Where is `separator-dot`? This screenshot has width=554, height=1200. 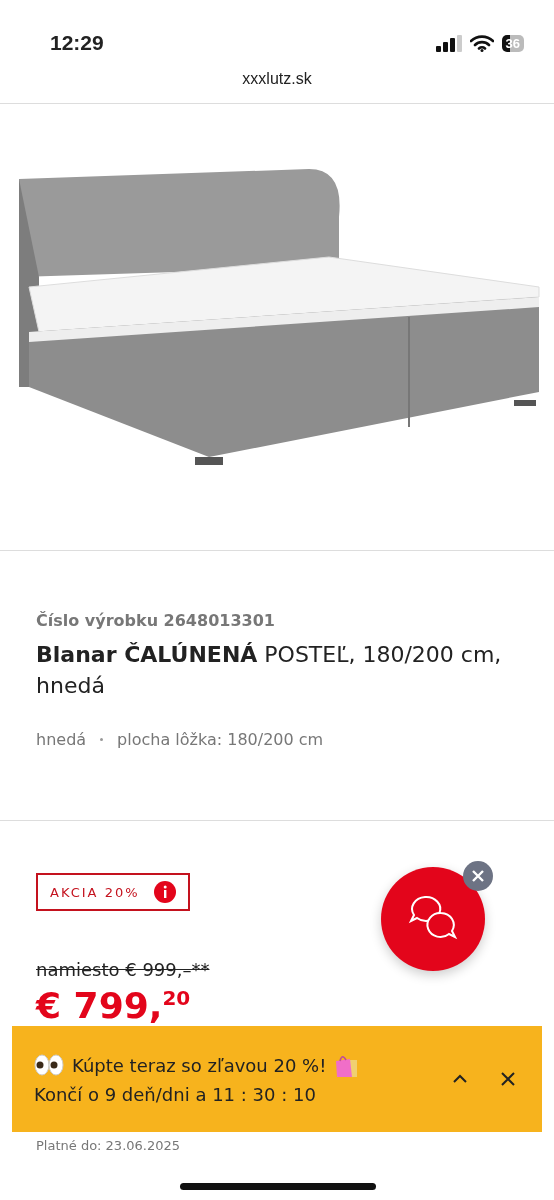 separator-dot is located at coordinates (102, 739).